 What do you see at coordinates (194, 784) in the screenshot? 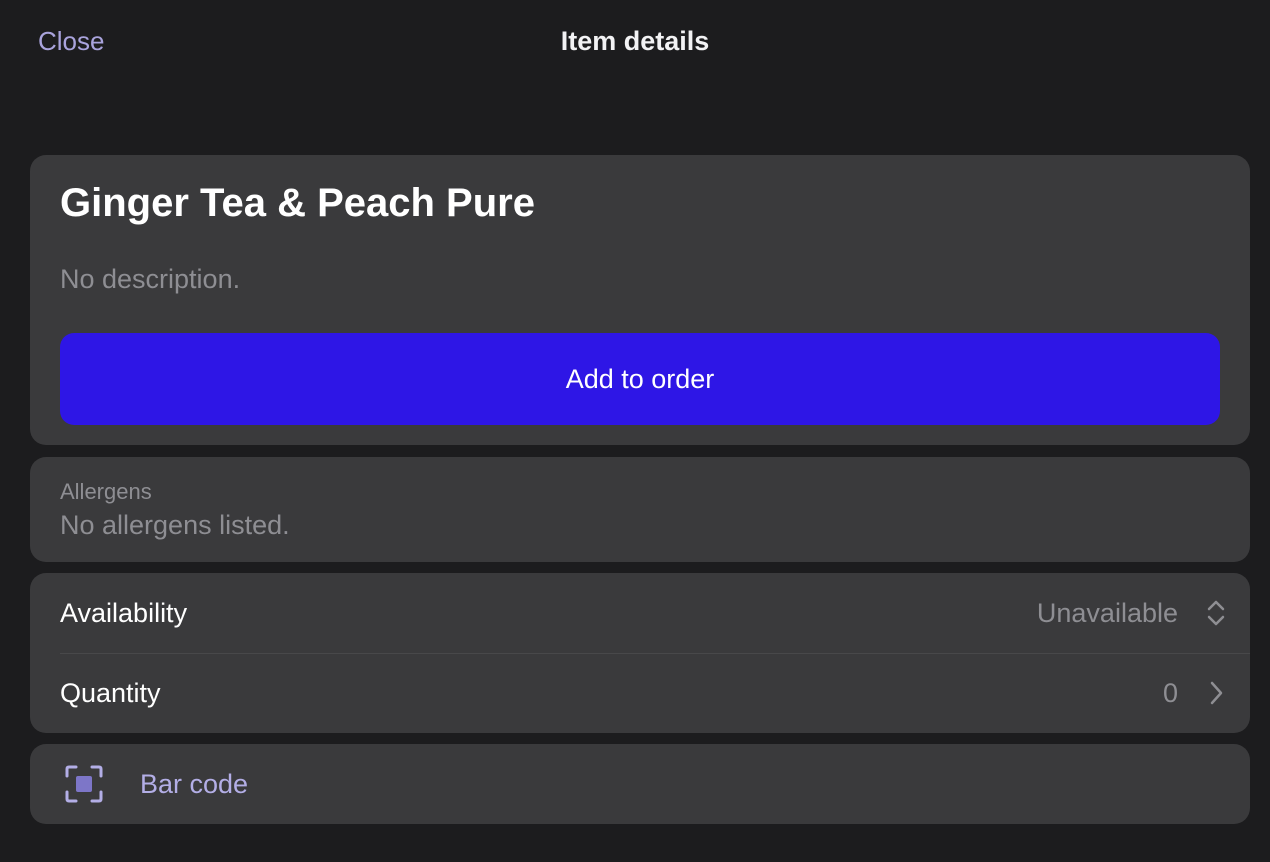
I see `barcode-label: Bar code` at bounding box center [194, 784].